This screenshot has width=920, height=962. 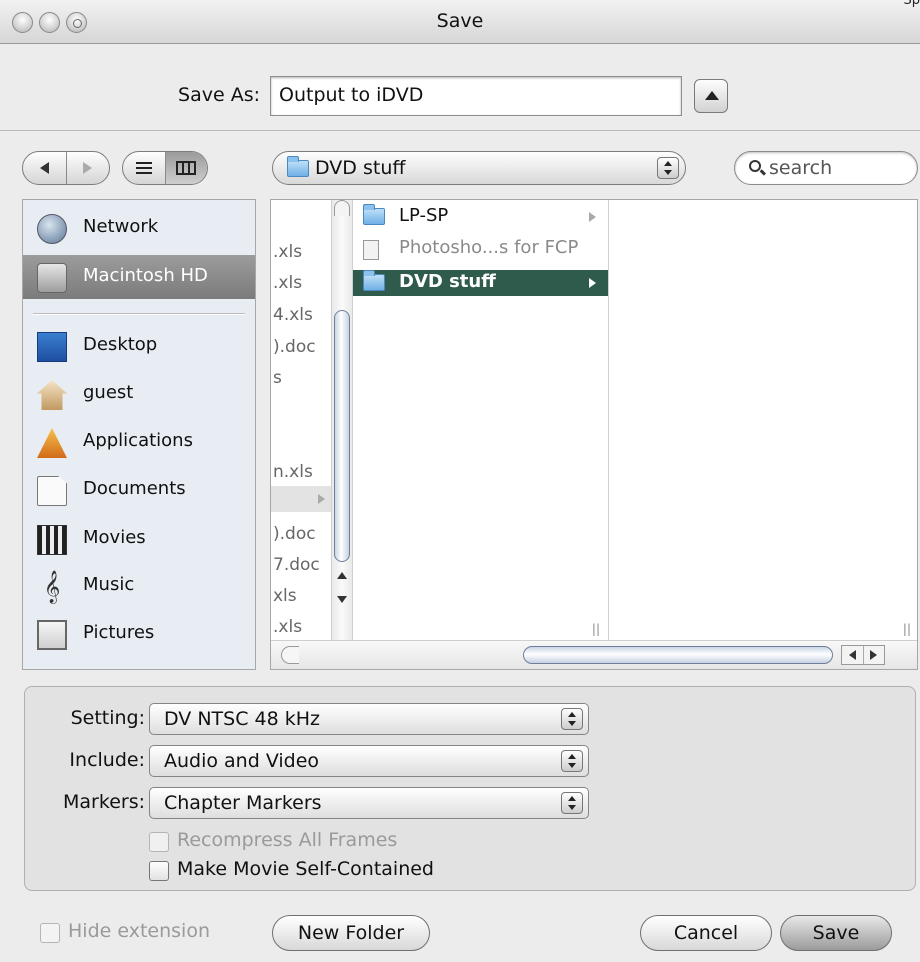 I want to click on applications-icon, so click(x=52, y=443).